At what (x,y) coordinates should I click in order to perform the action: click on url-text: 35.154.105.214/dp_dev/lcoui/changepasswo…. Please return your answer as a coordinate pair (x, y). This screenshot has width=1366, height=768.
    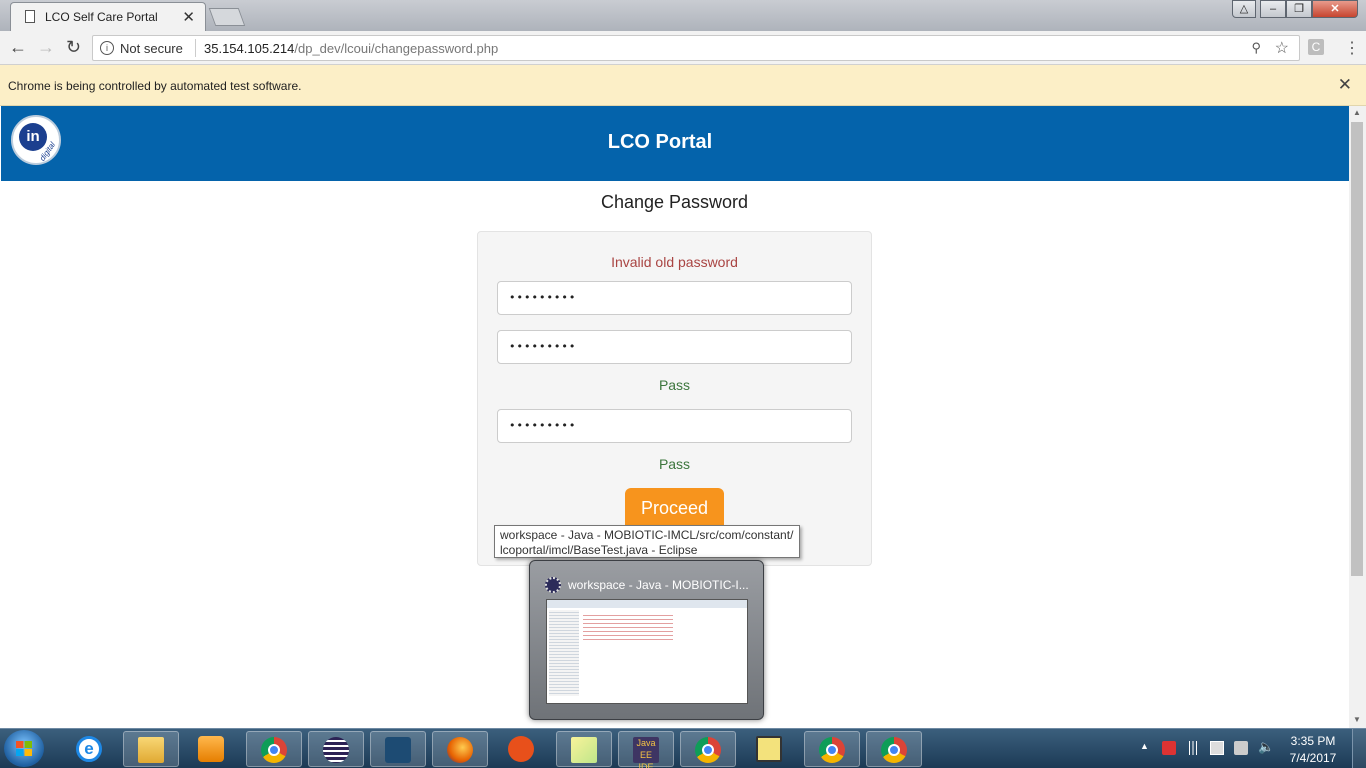
    Looking at the image, I should click on (351, 48).